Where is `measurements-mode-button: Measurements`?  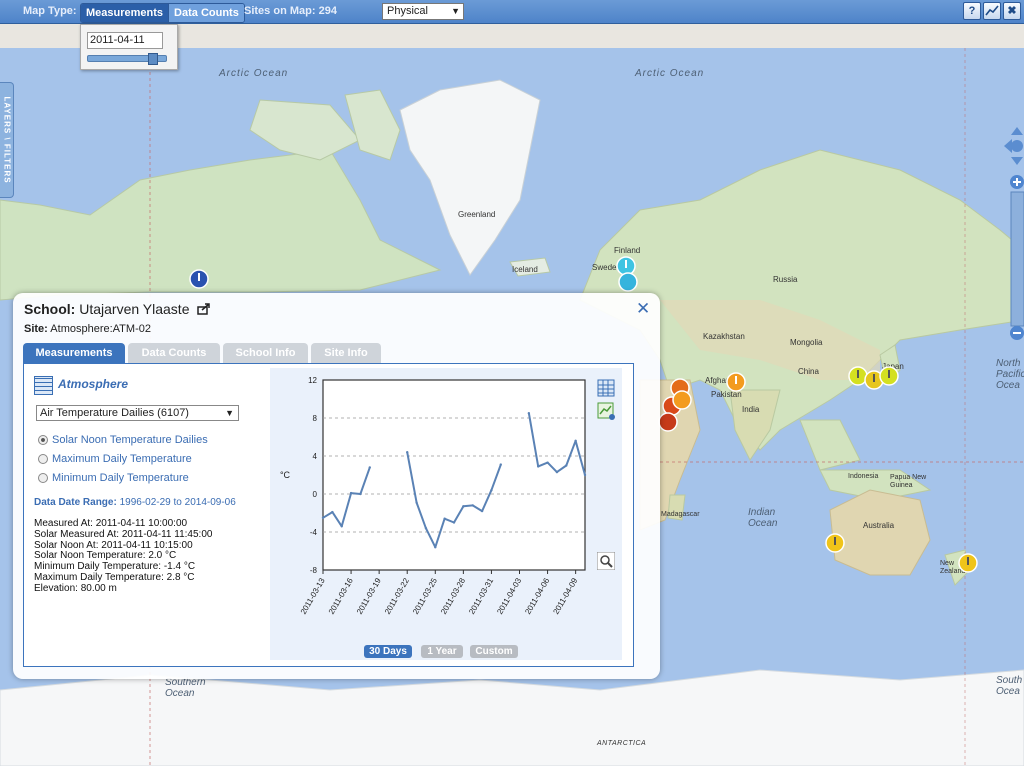 measurements-mode-button: Measurements is located at coordinates (125, 13).